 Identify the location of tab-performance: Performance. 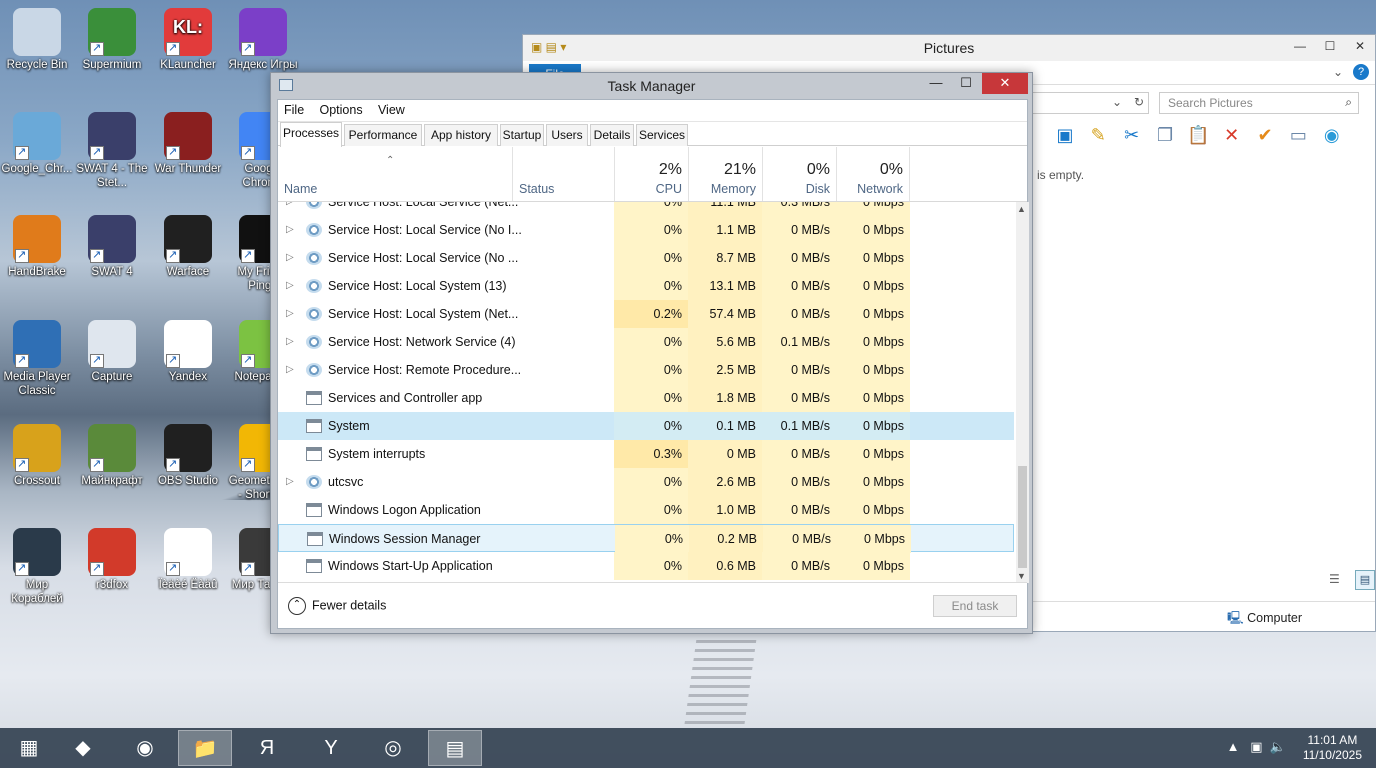
(383, 135).